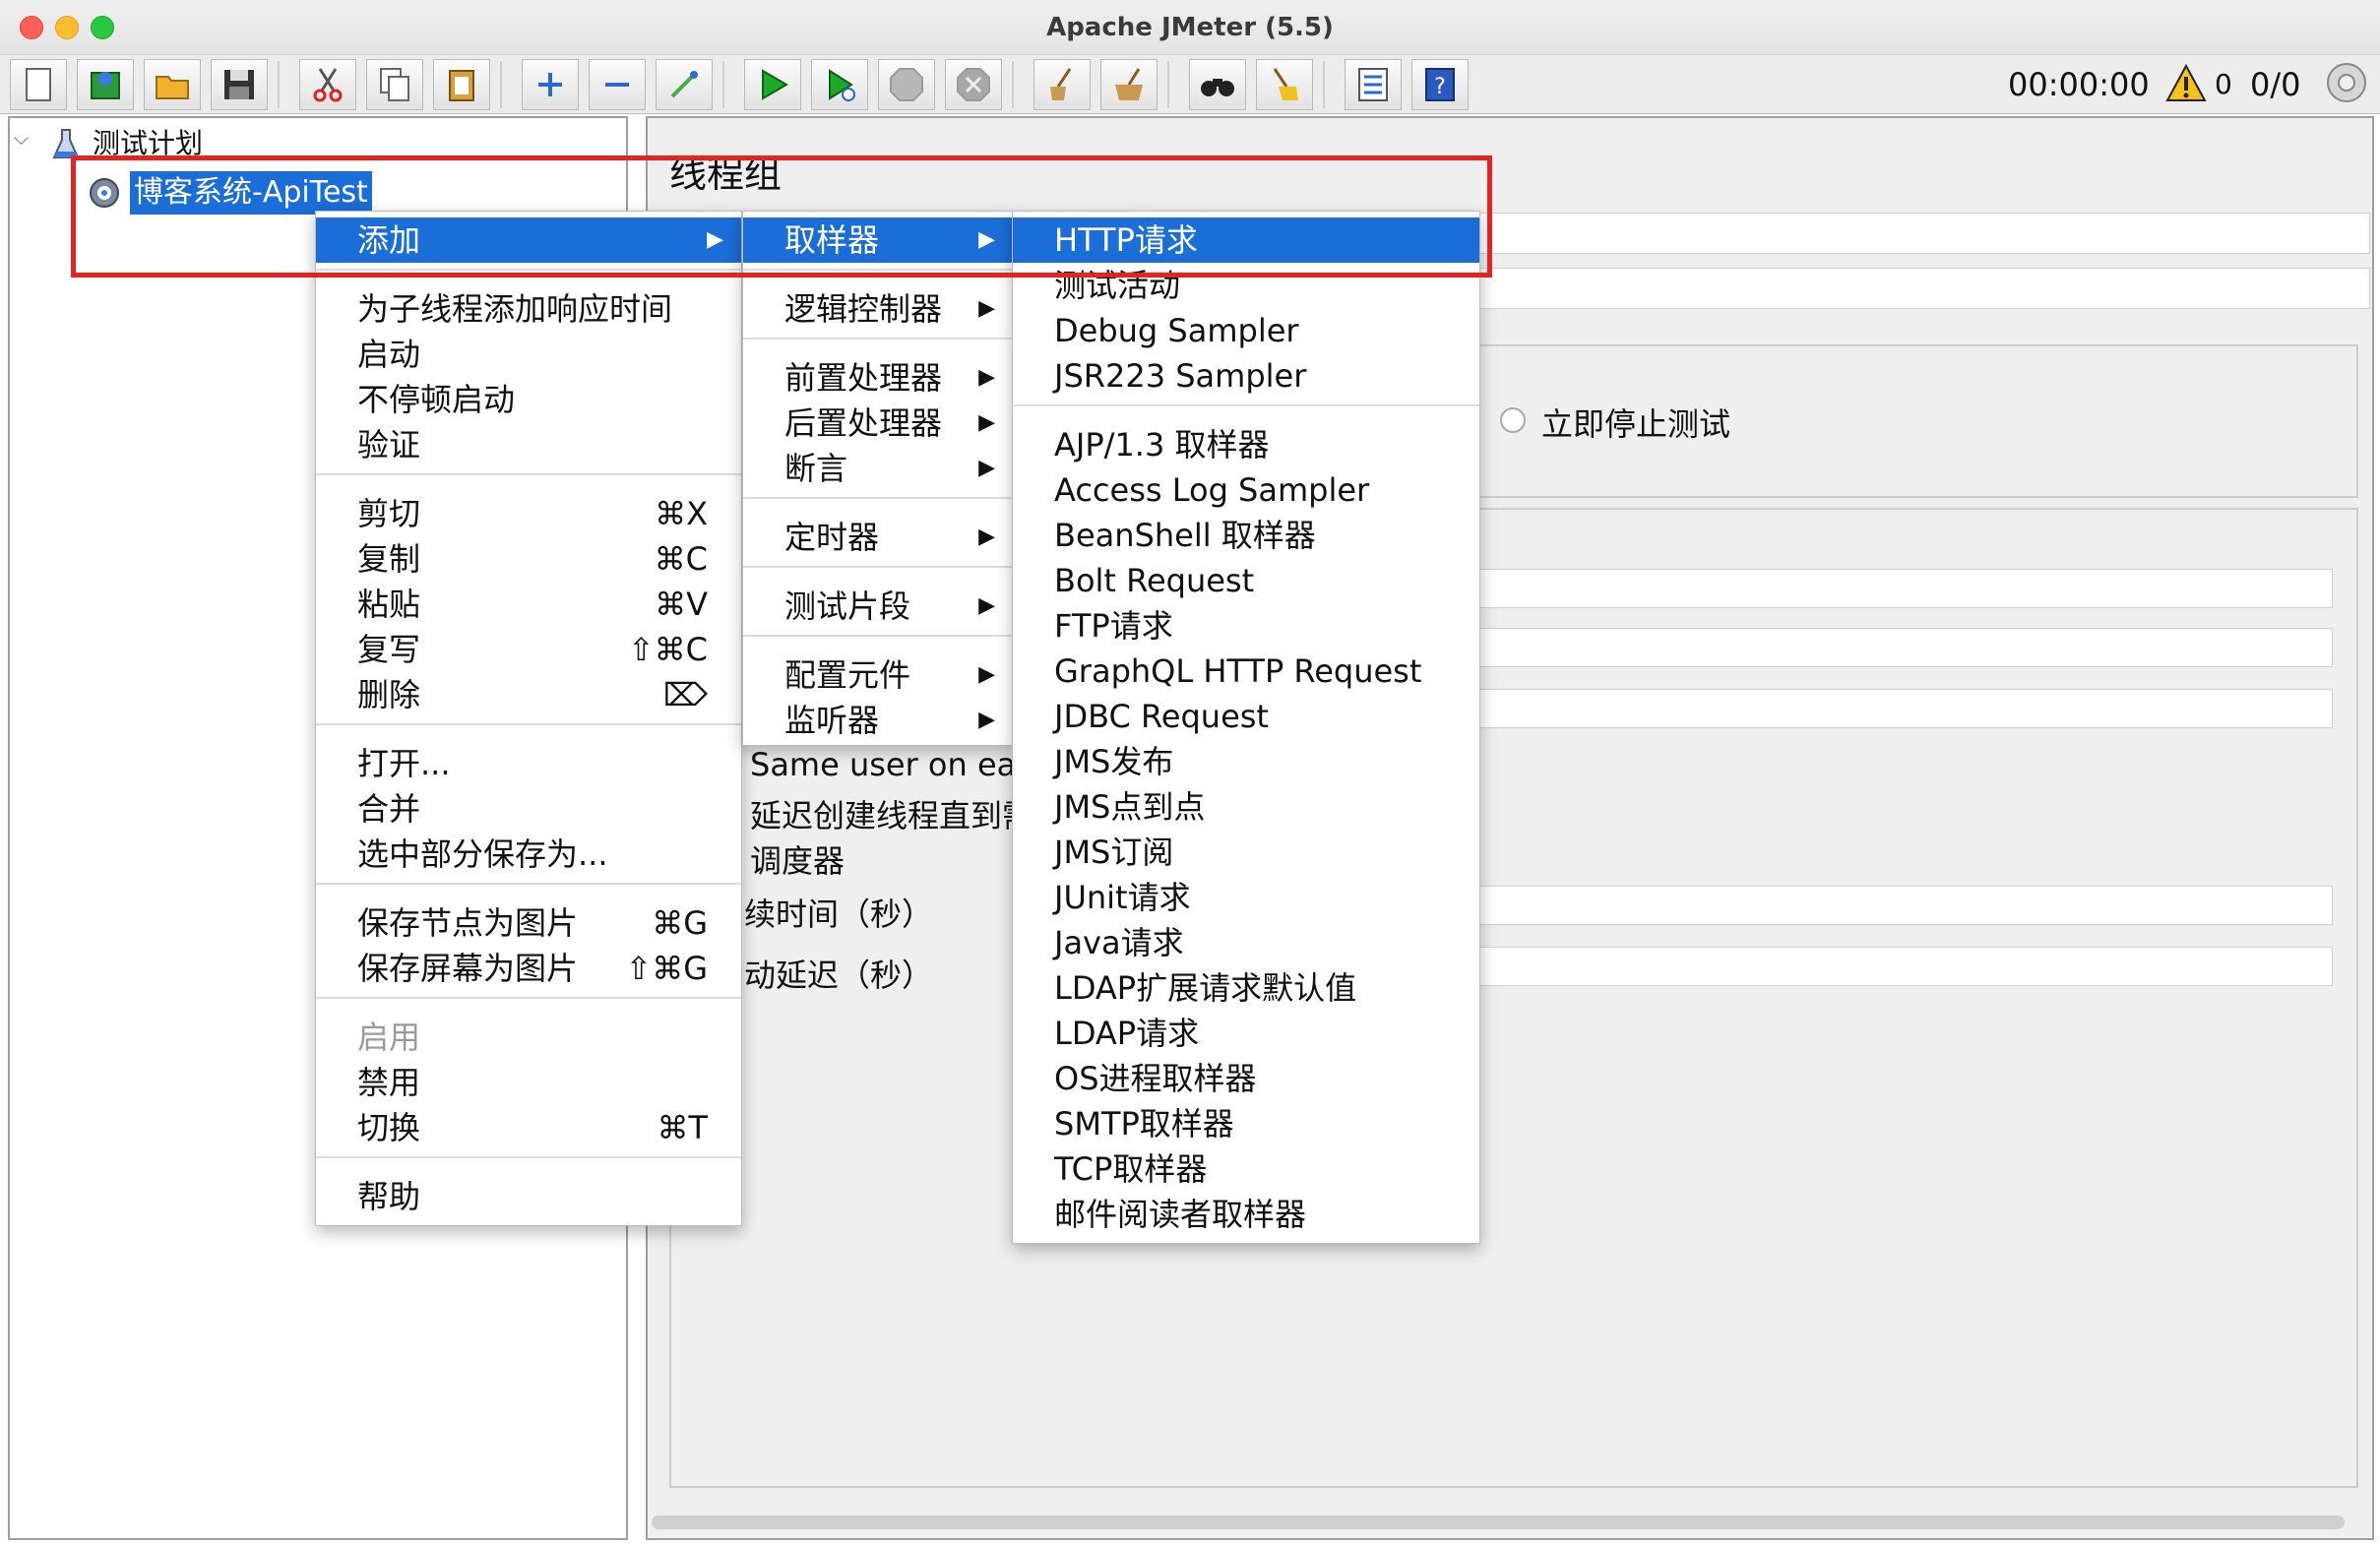 The image size is (2380, 1545). I want to click on plus-icon, so click(550, 84).